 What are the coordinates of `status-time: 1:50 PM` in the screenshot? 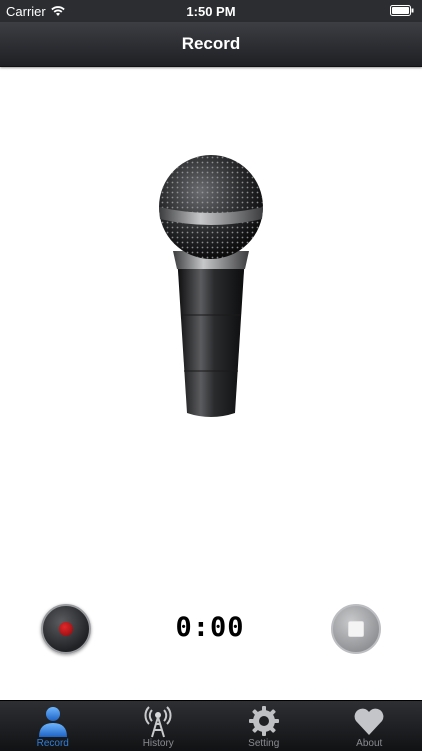 It's located at (211, 11).